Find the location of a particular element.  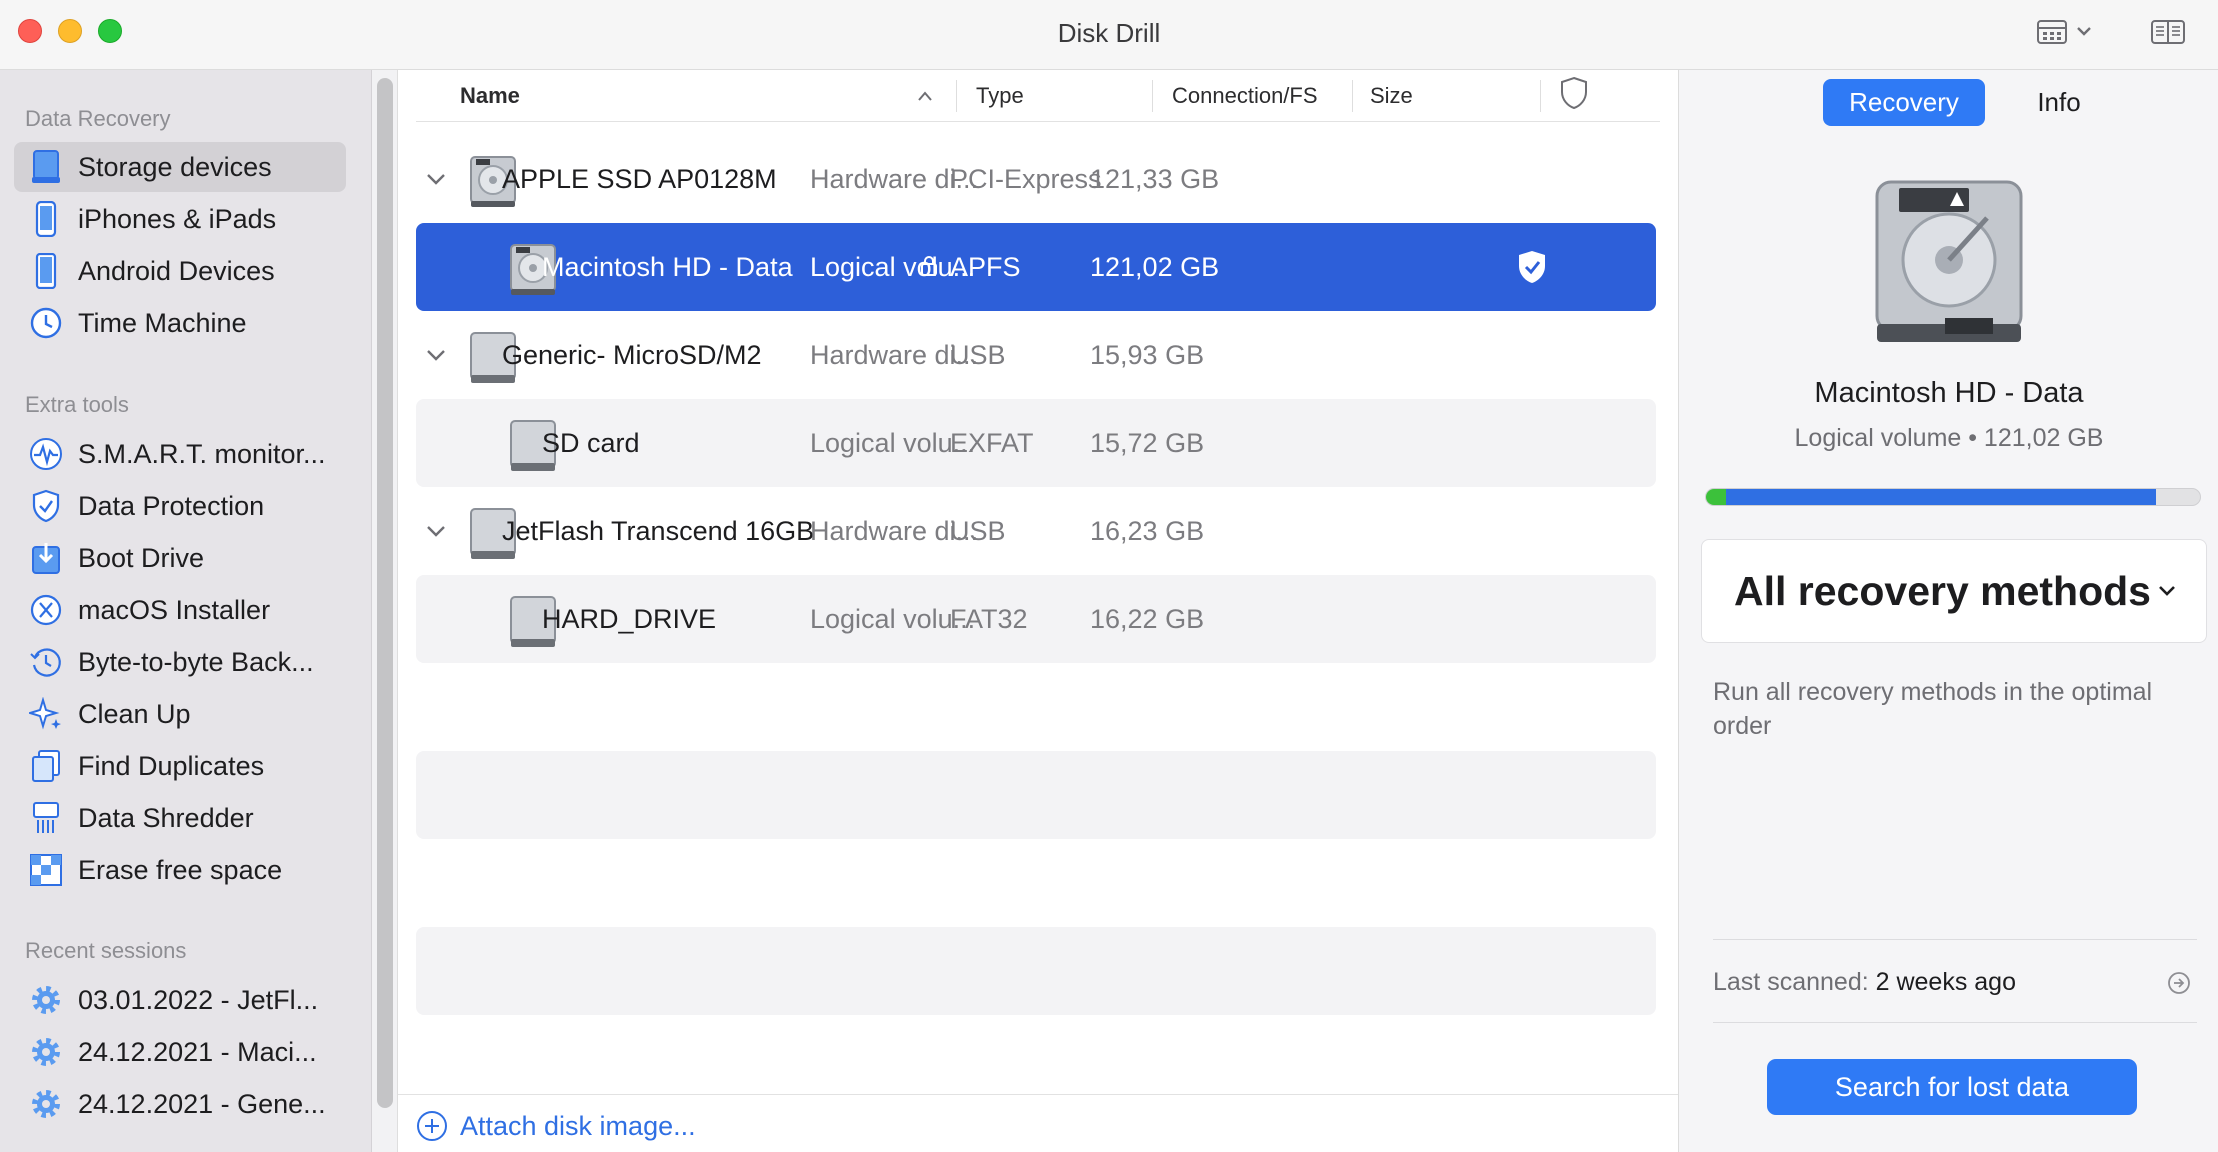

time-machine-icon is located at coordinates (46, 323).